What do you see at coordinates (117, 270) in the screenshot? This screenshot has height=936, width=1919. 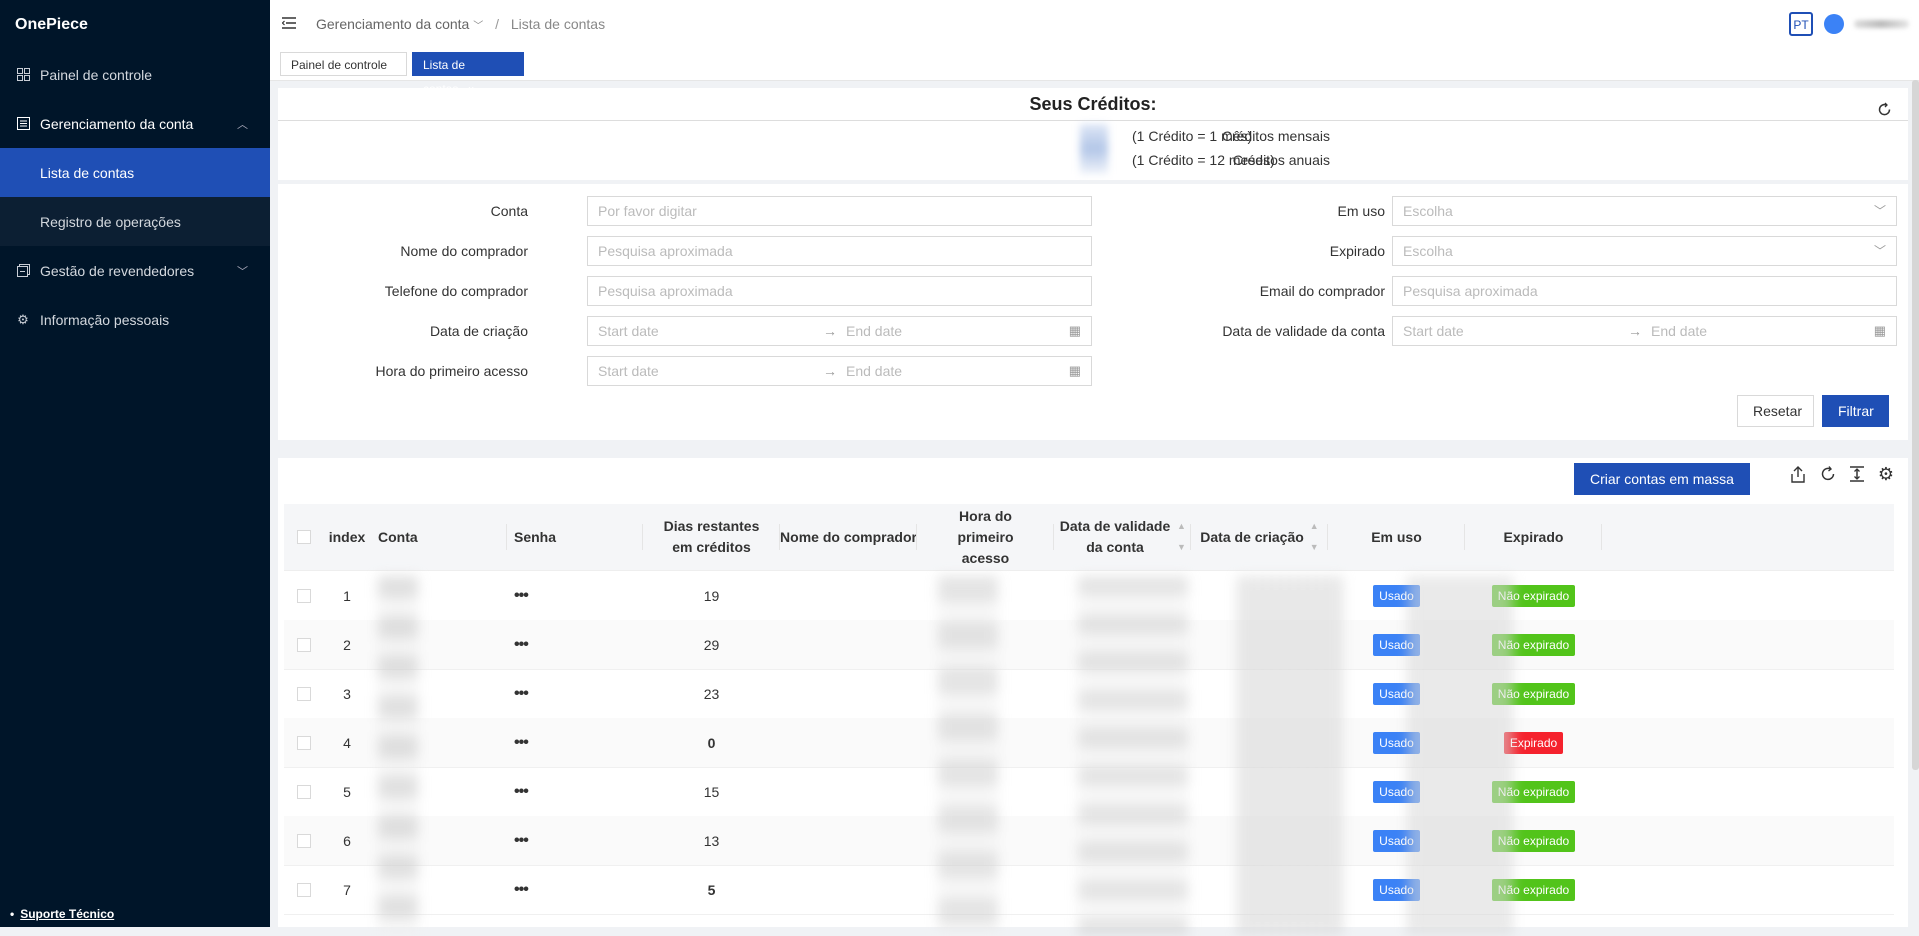 I see `sidebar-item-label: Gestão de revendedores` at bounding box center [117, 270].